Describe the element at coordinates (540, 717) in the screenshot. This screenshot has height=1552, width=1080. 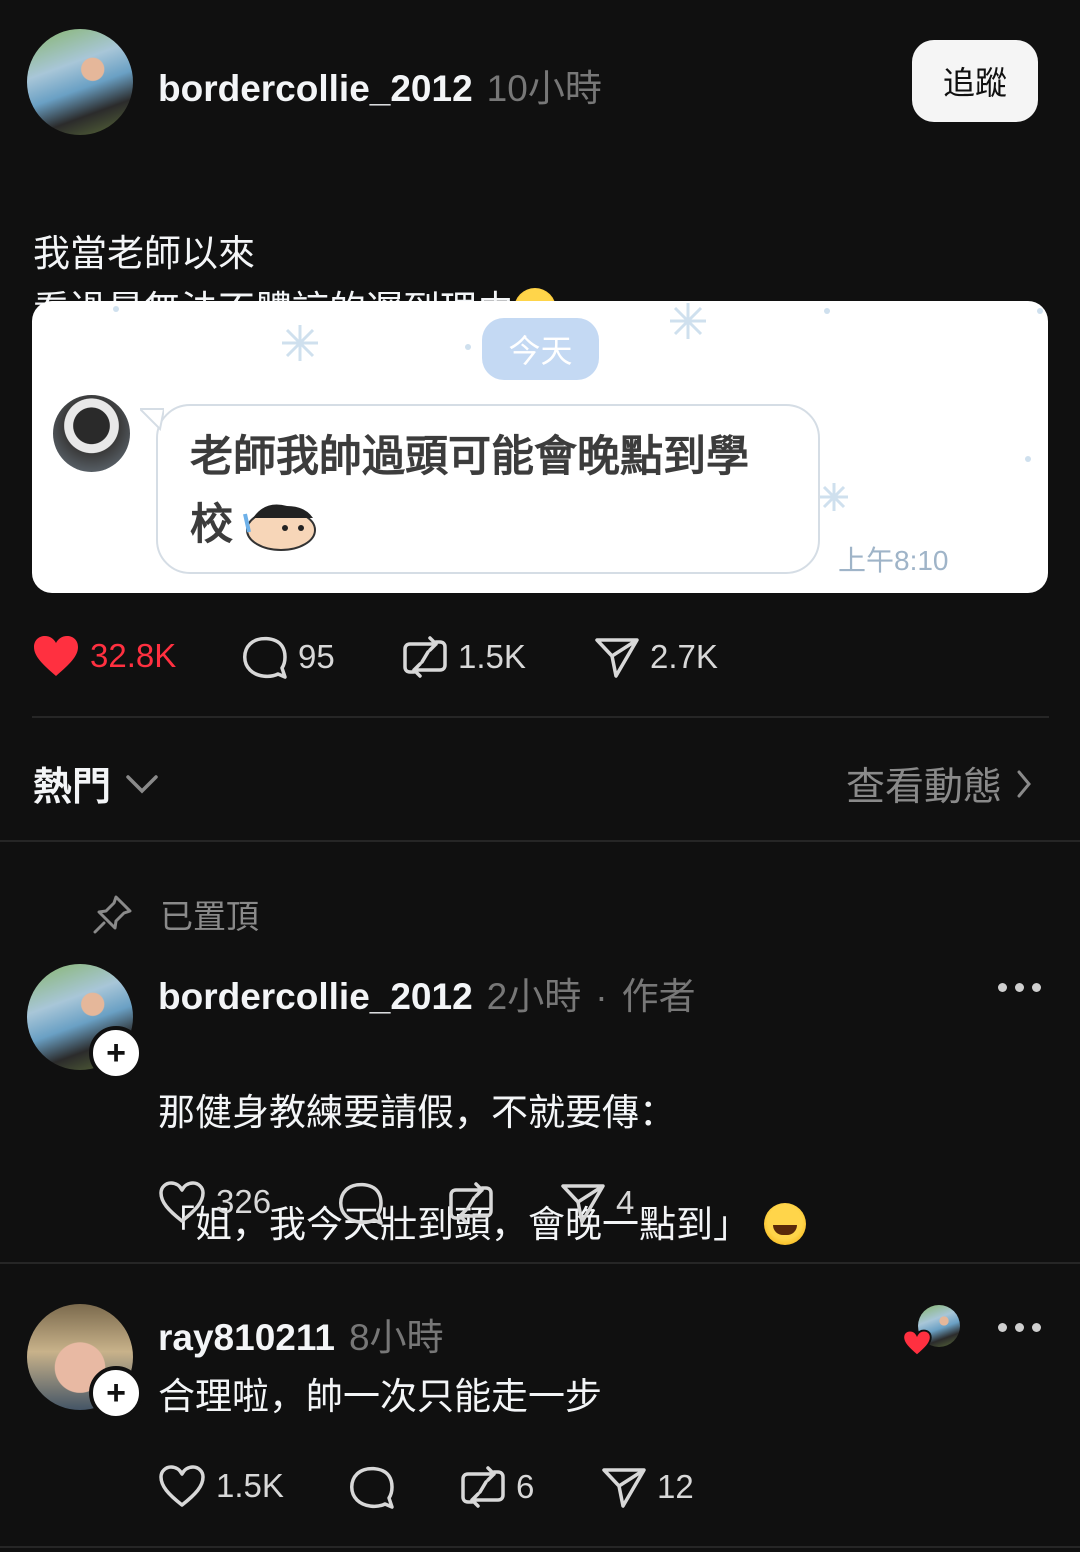
I see `post-divider` at that location.